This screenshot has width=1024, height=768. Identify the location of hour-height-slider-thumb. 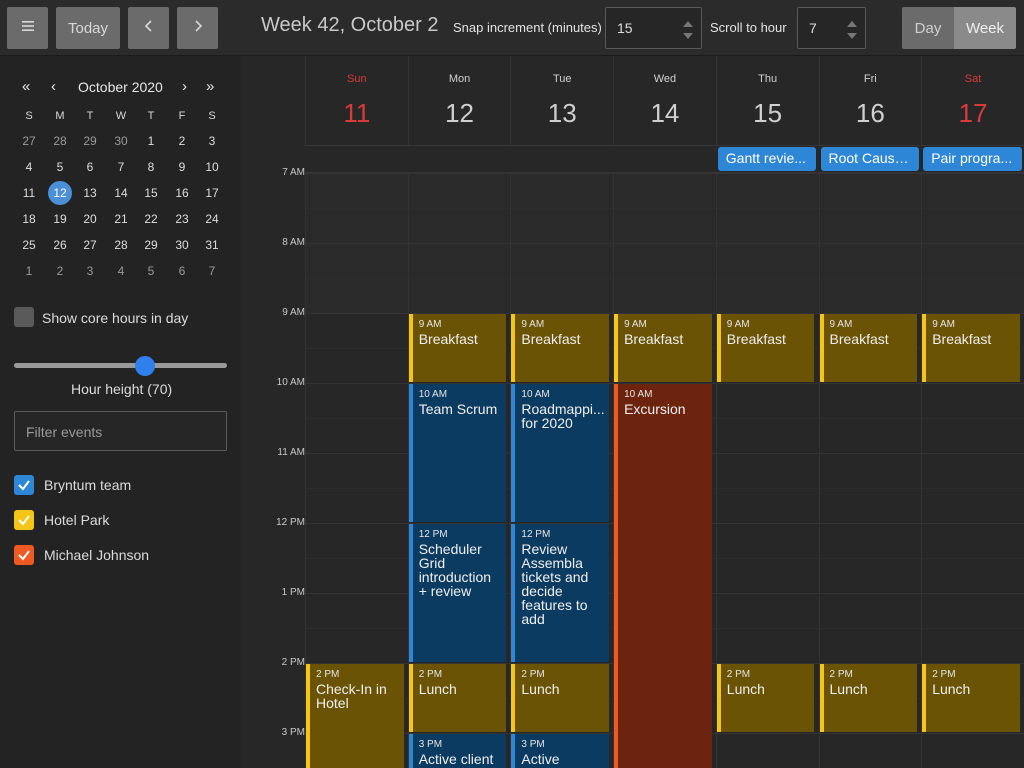
(145, 366).